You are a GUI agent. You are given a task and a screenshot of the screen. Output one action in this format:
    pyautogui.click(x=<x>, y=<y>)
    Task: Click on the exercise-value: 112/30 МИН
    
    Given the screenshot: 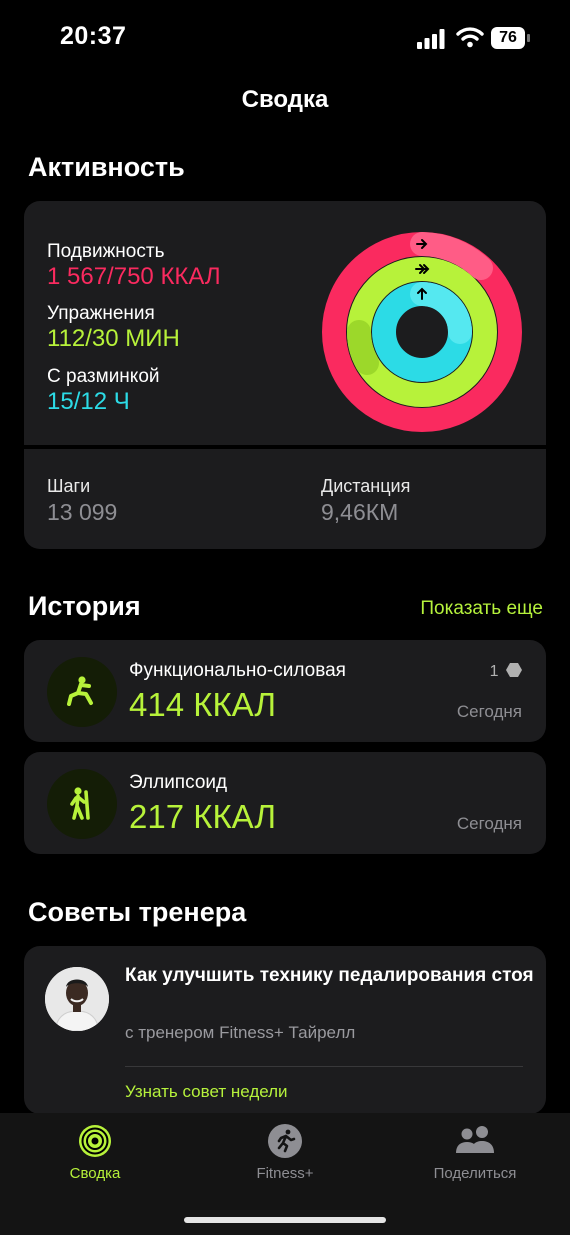 What is the action you would take?
    pyautogui.click(x=113, y=338)
    